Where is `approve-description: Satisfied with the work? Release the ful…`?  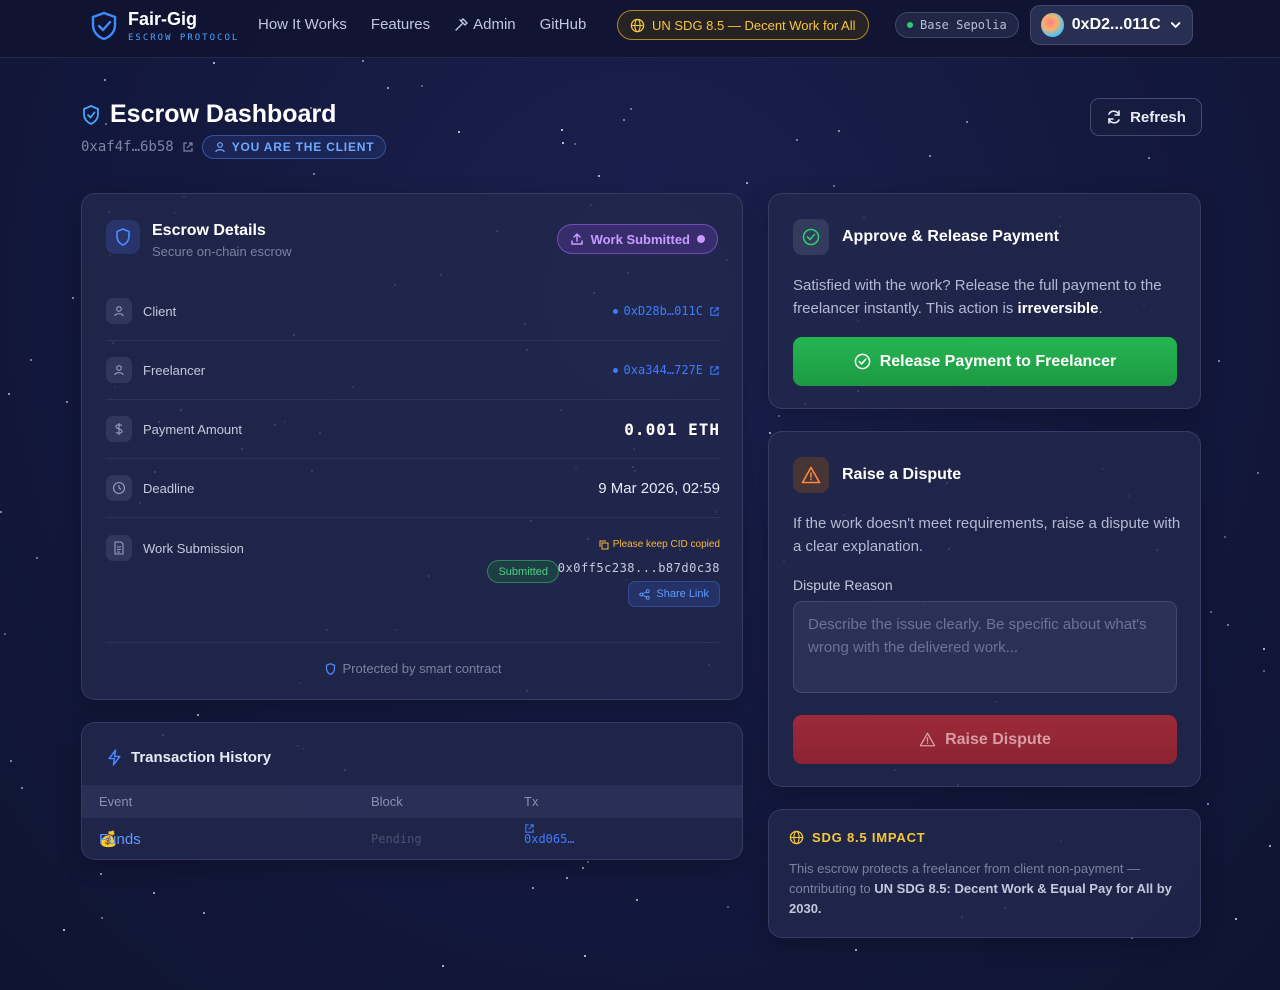 approve-description: Satisfied with the work? Release the ful… is located at coordinates (988, 297).